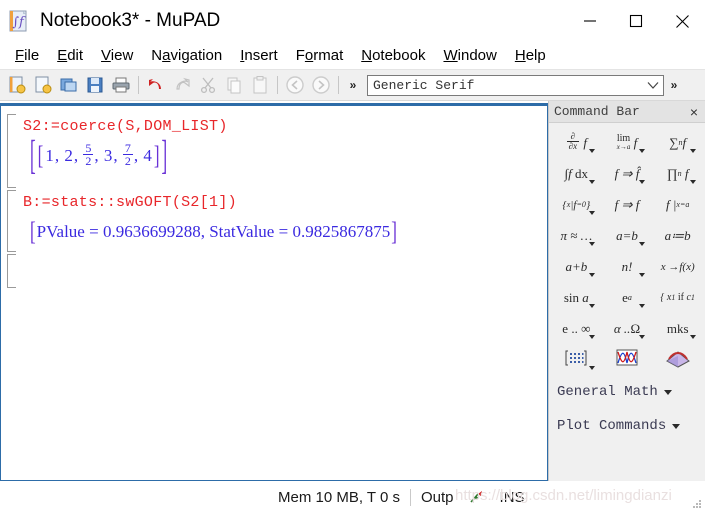 This screenshot has width=705, height=513. I want to click on constants-button: e .. ∞, so click(576, 328).